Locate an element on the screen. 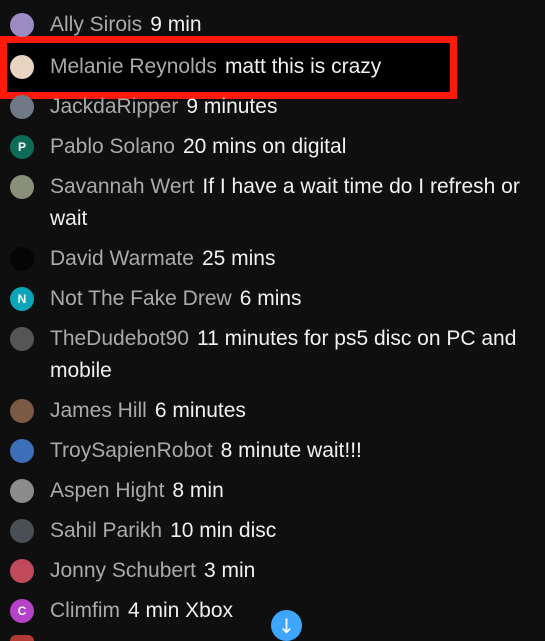 This screenshot has height=641, width=545. chat-author: Aspen Hight is located at coordinates (107, 490).